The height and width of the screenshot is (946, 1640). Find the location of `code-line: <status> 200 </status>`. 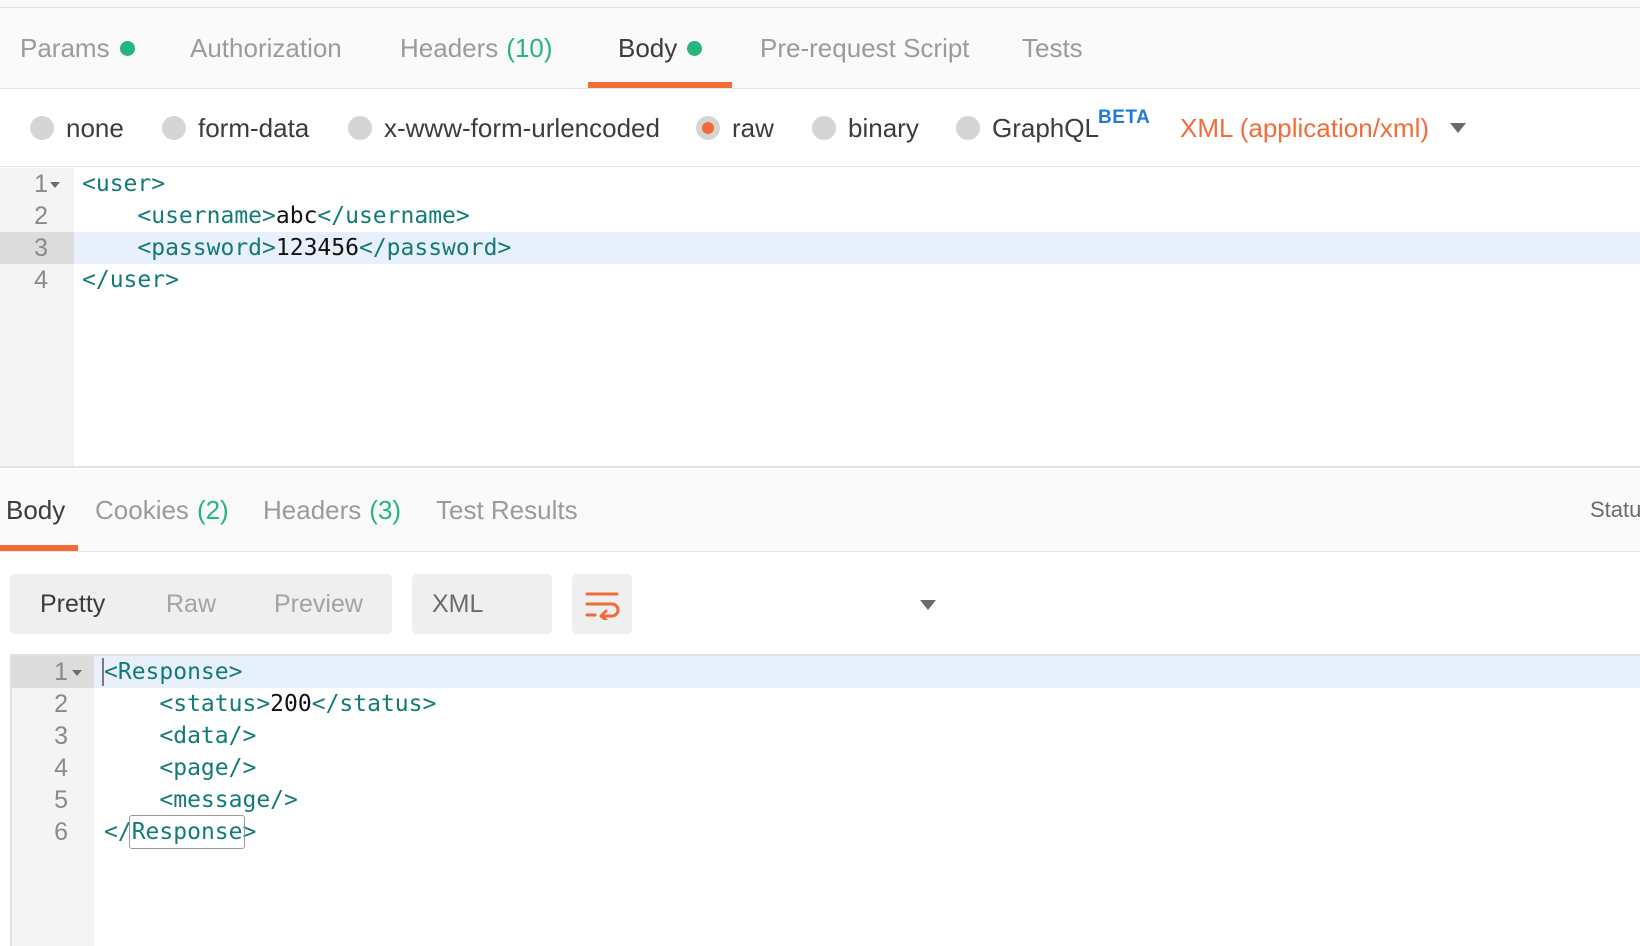

code-line: <status> 200 </status> is located at coordinates (298, 704).